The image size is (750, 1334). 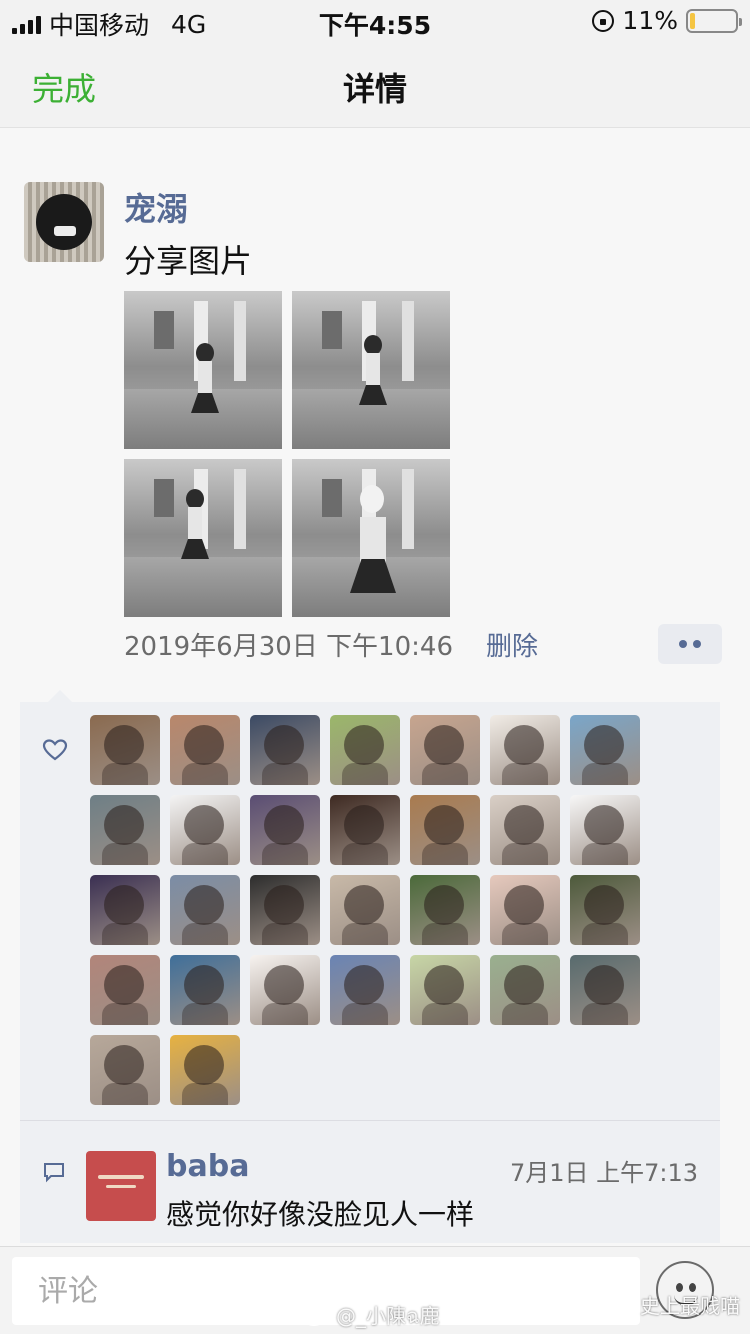 What do you see at coordinates (287, 454) in the screenshot?
I see `photo-grid` at bounding box center [287, 454].